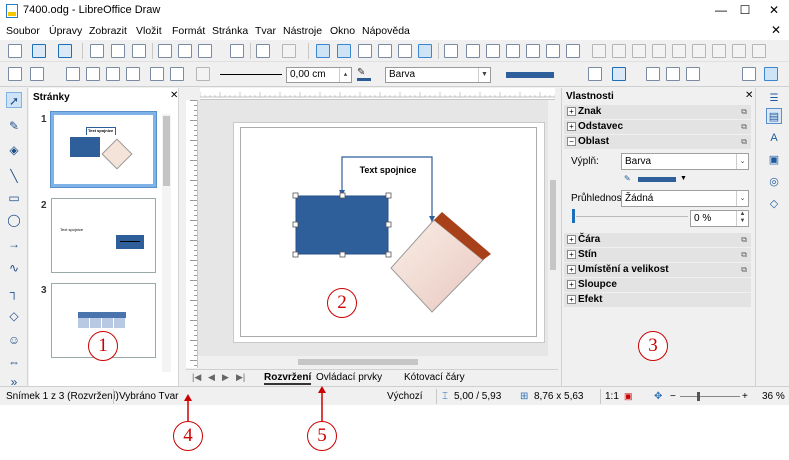 The width and height of the screenshot is (789, 460). I want to click on callout-arrows, so click(255, 403).